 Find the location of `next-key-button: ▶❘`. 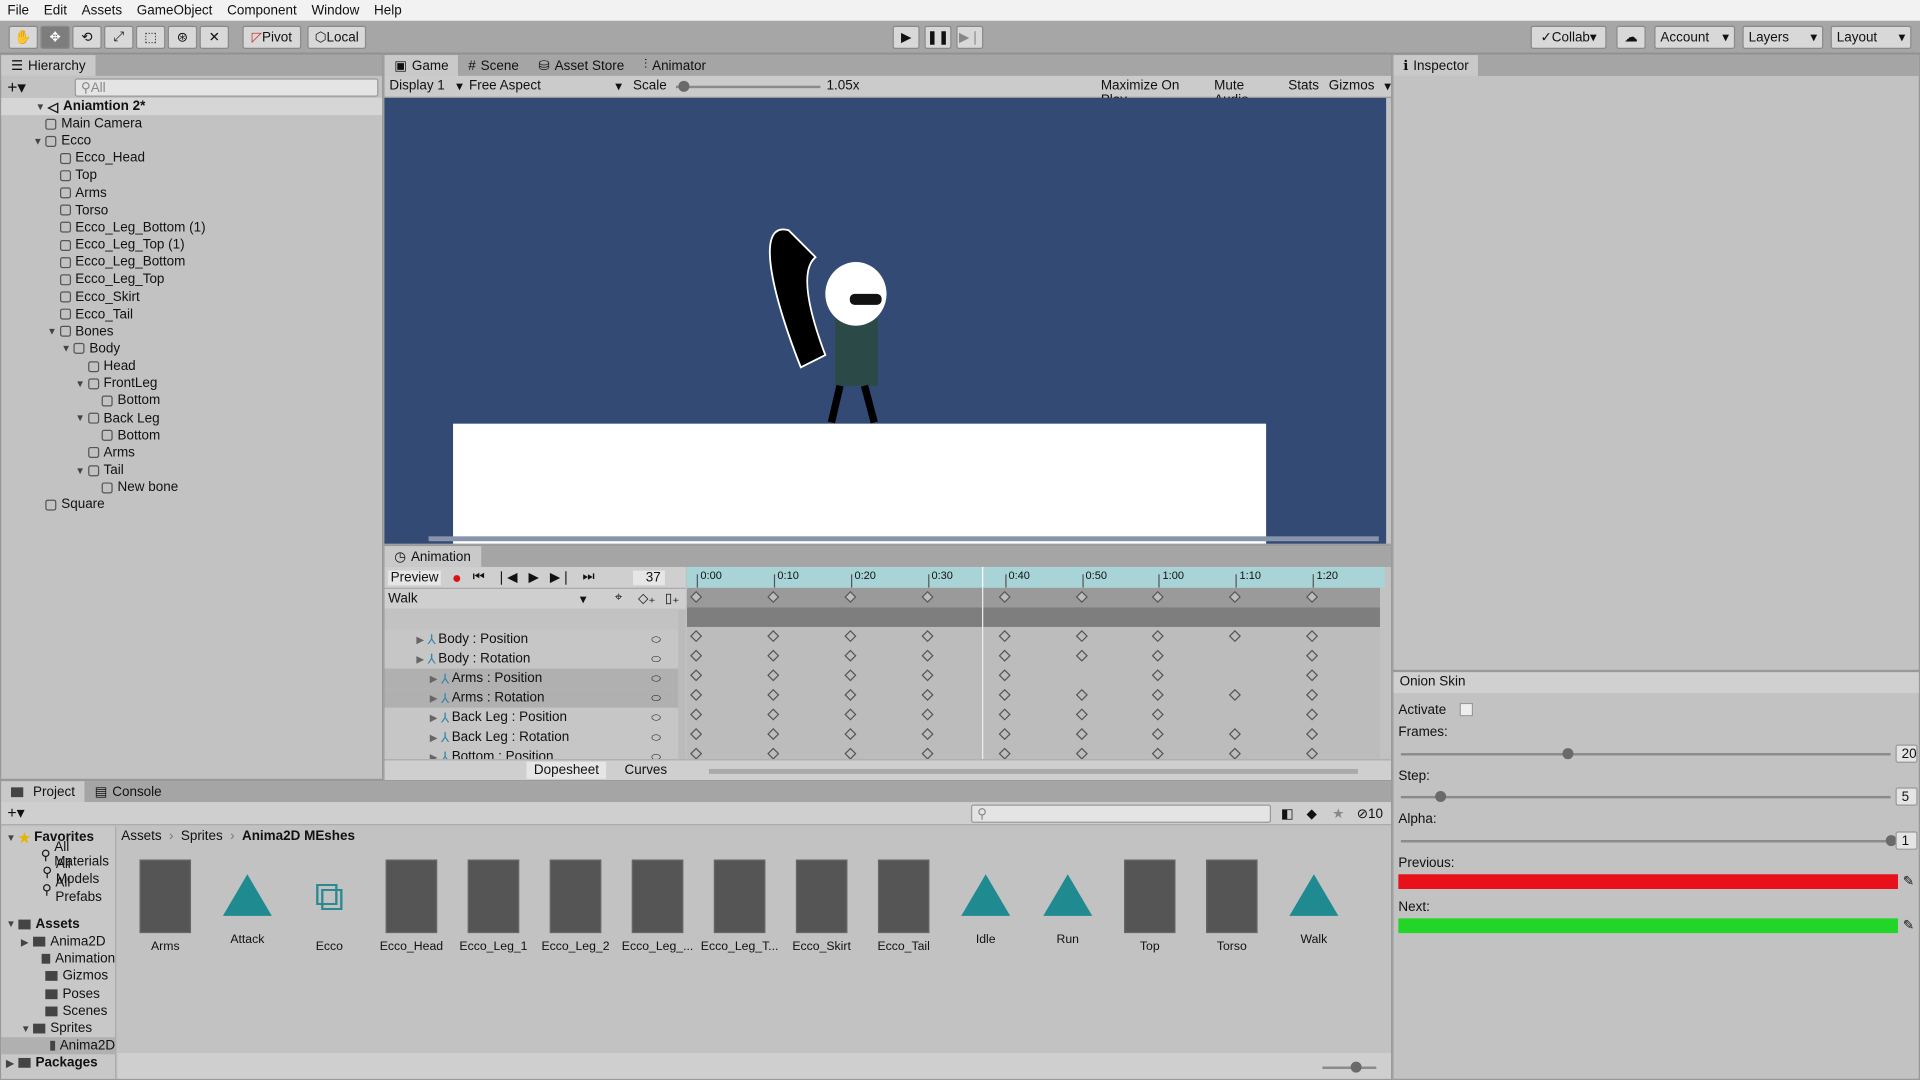

next-key-button: ▶❘ is located at coordinates (561, 577).